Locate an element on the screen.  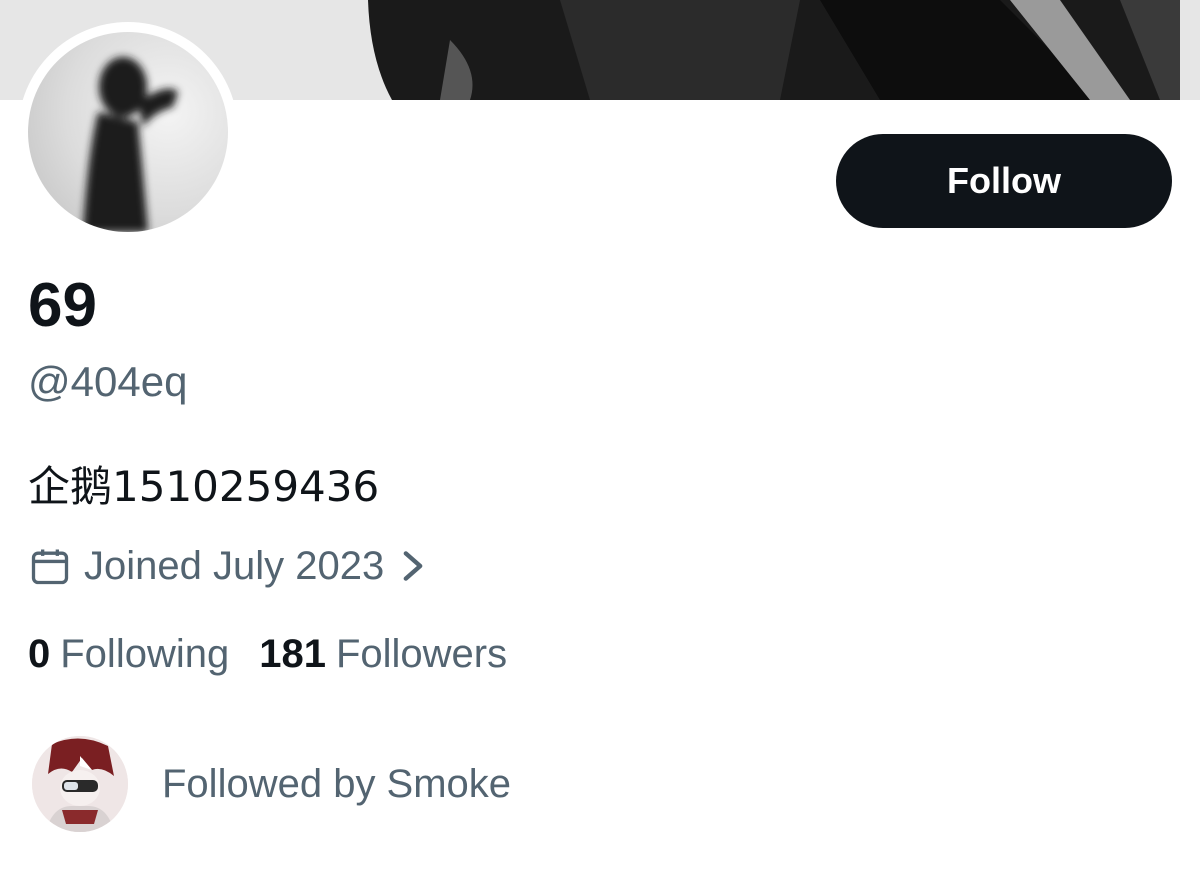
follower-avatar is located at coordinates (80, 784).